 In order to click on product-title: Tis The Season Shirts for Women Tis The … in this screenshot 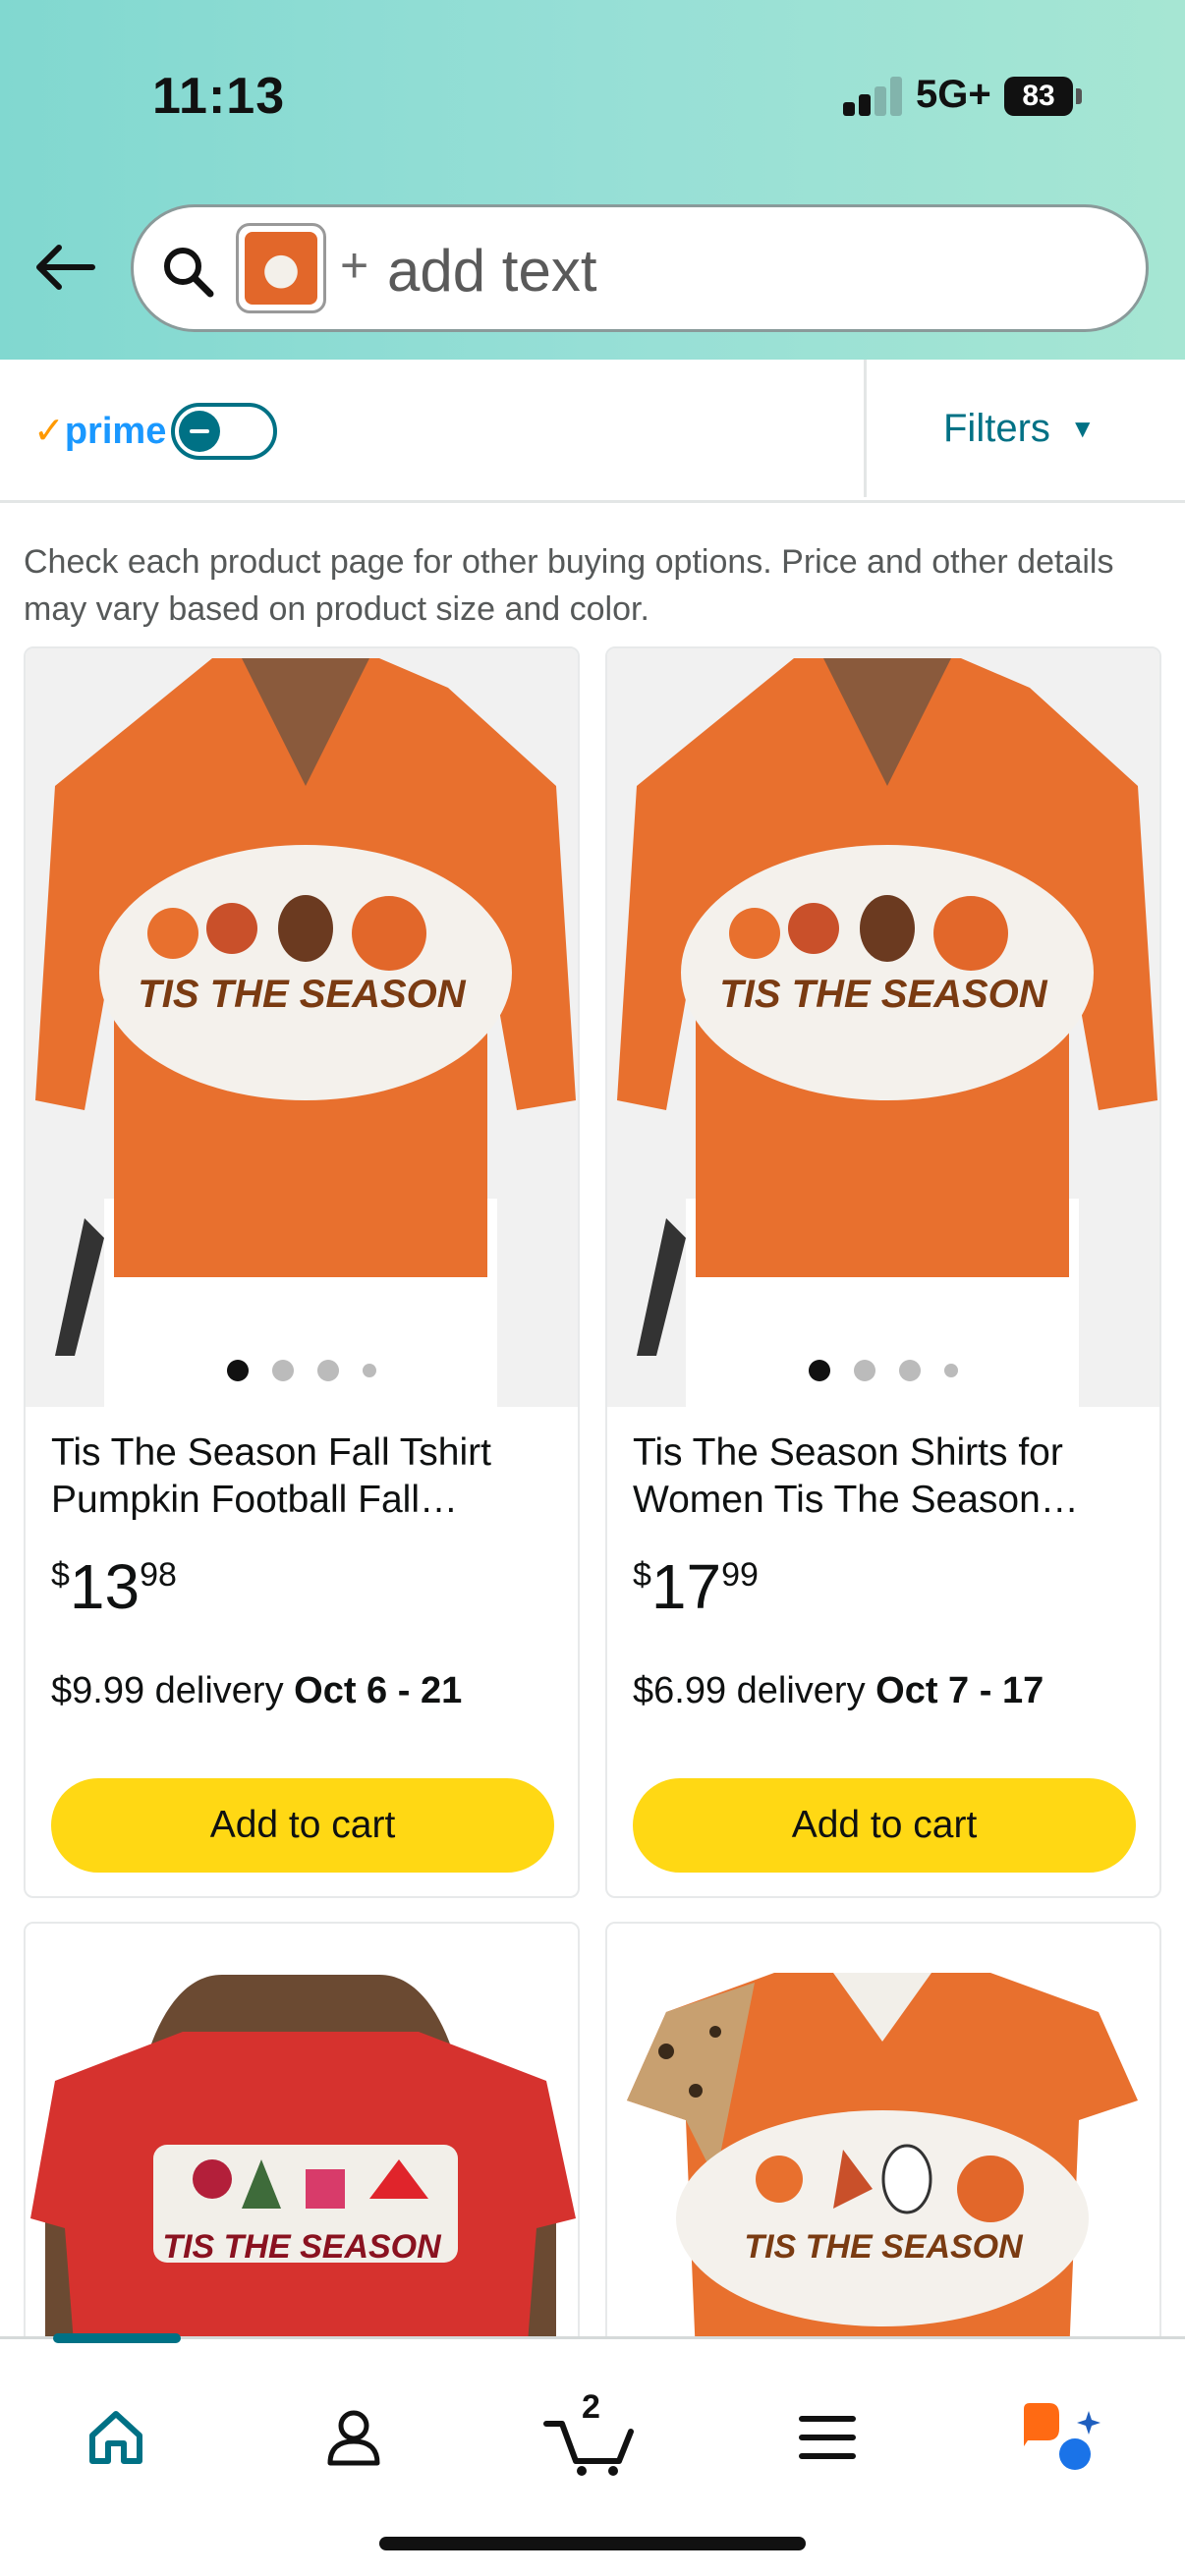, I will do `click(889, 1476)`.